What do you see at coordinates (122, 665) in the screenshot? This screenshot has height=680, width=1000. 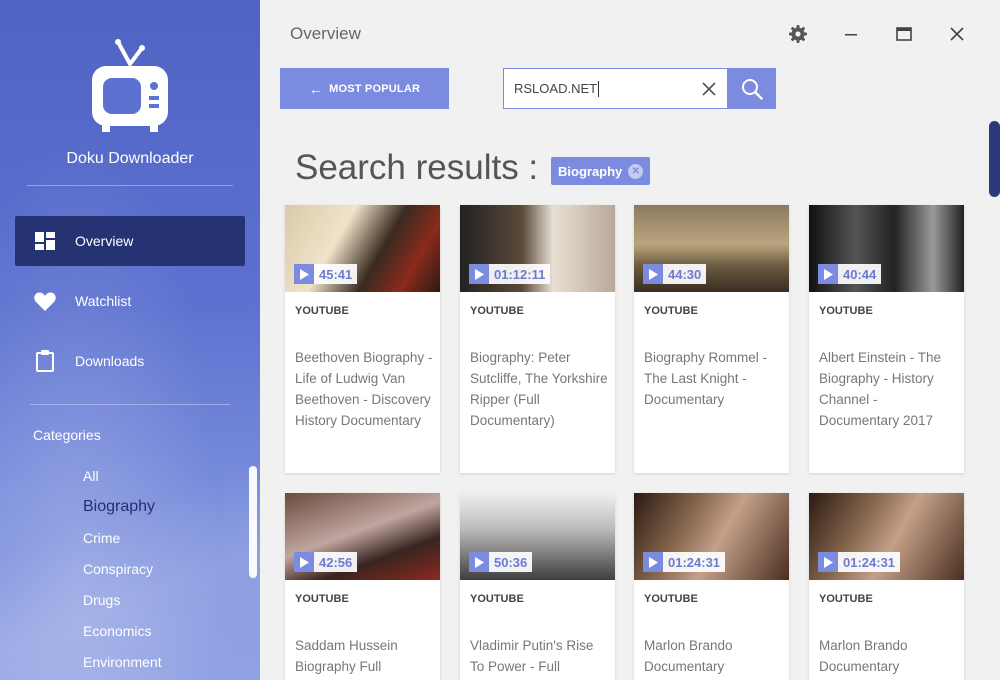 I see `category-item-environment: Environment` at bounding box center [122, 665].